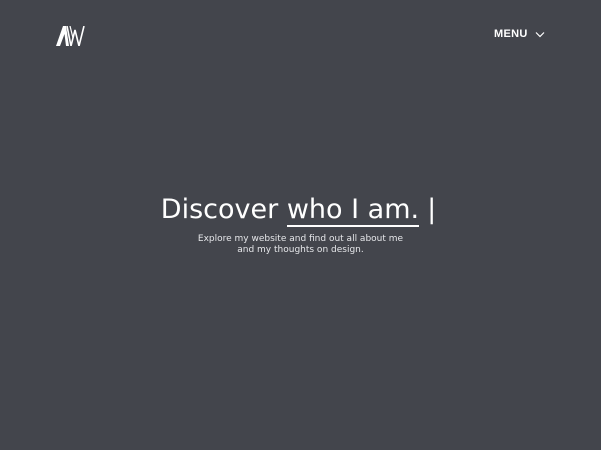 The width and height of the screenshot is (601, 450). Describe the element at coordinates (300, 249) in the screenshot. I see `hero-subtitle-line-2: and my thoughts on design.` at that location.